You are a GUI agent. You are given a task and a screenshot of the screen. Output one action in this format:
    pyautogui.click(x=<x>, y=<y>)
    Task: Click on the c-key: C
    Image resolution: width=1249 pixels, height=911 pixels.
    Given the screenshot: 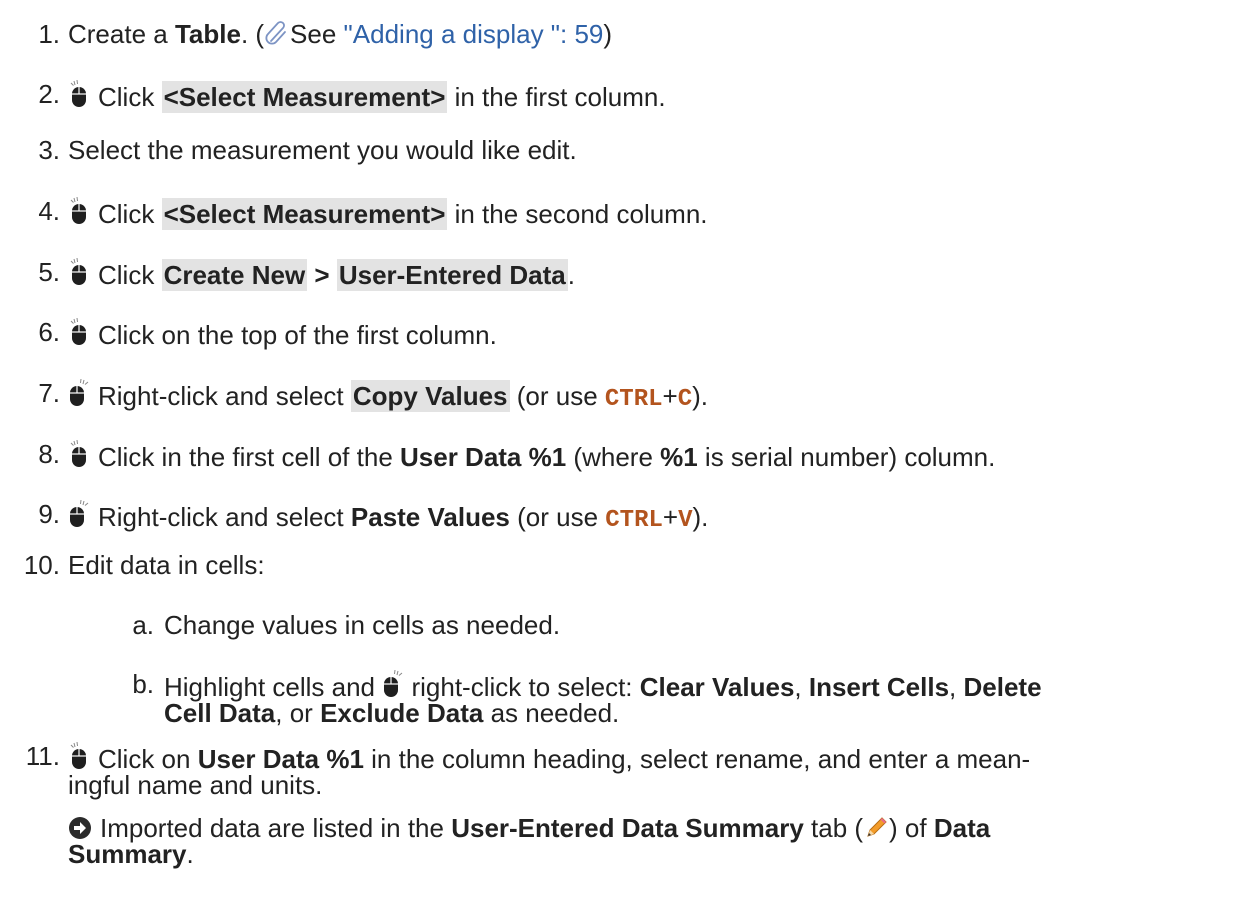 What is the action you would take?
    pyautogui.click(x=685, y=399)
    